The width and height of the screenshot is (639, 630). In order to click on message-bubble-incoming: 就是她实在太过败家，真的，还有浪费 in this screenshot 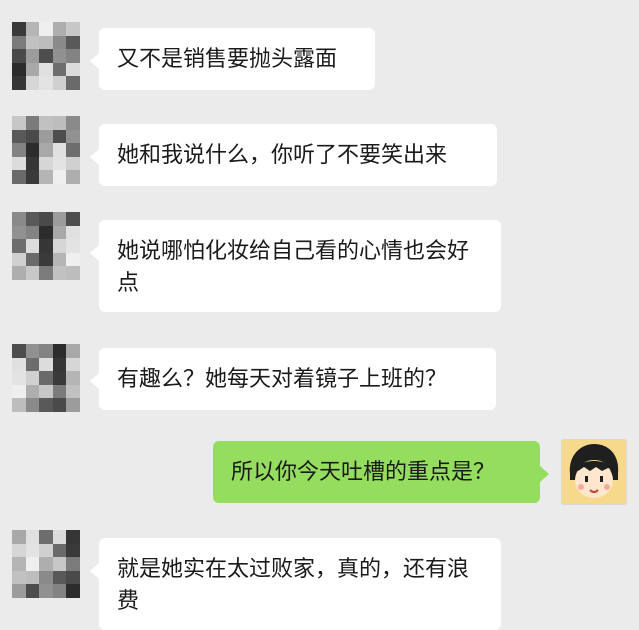, I will do `click(295, 584)`.